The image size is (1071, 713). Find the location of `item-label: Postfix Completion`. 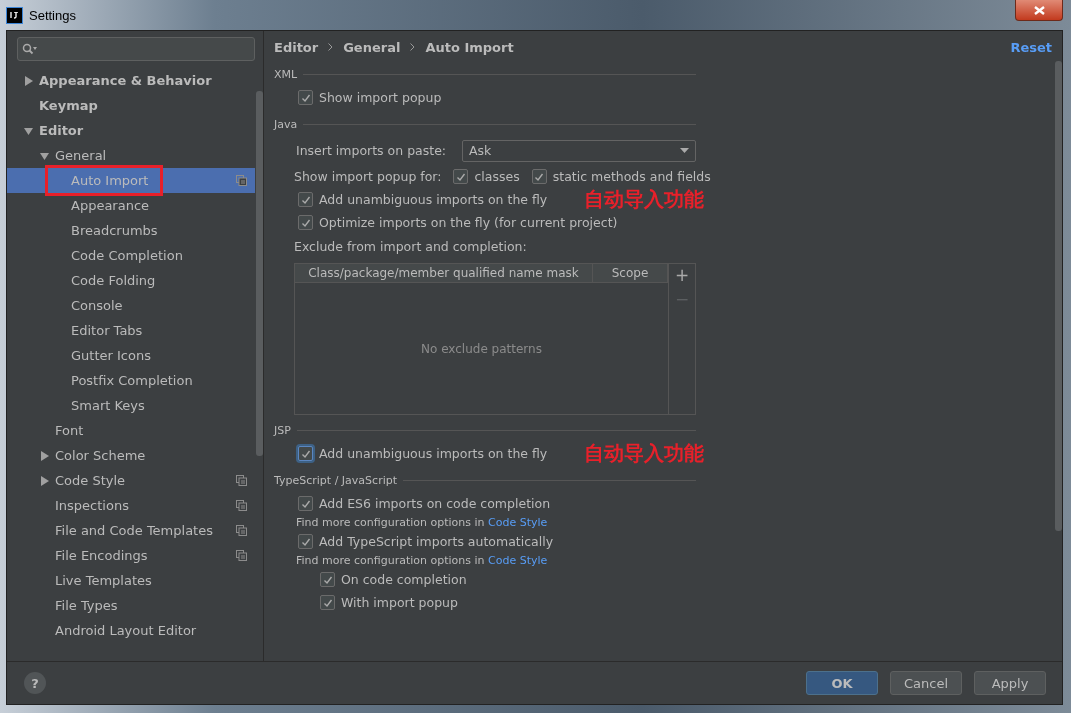

item-label: Postfix Completion is located at coordinates (132, 380).